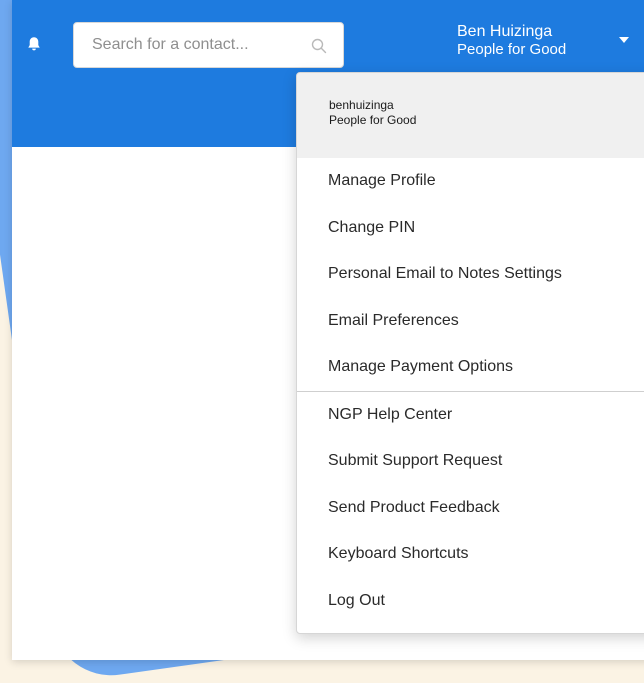  I want to click on menu-item-help-center: NGP Help Center, so click(470, 415).